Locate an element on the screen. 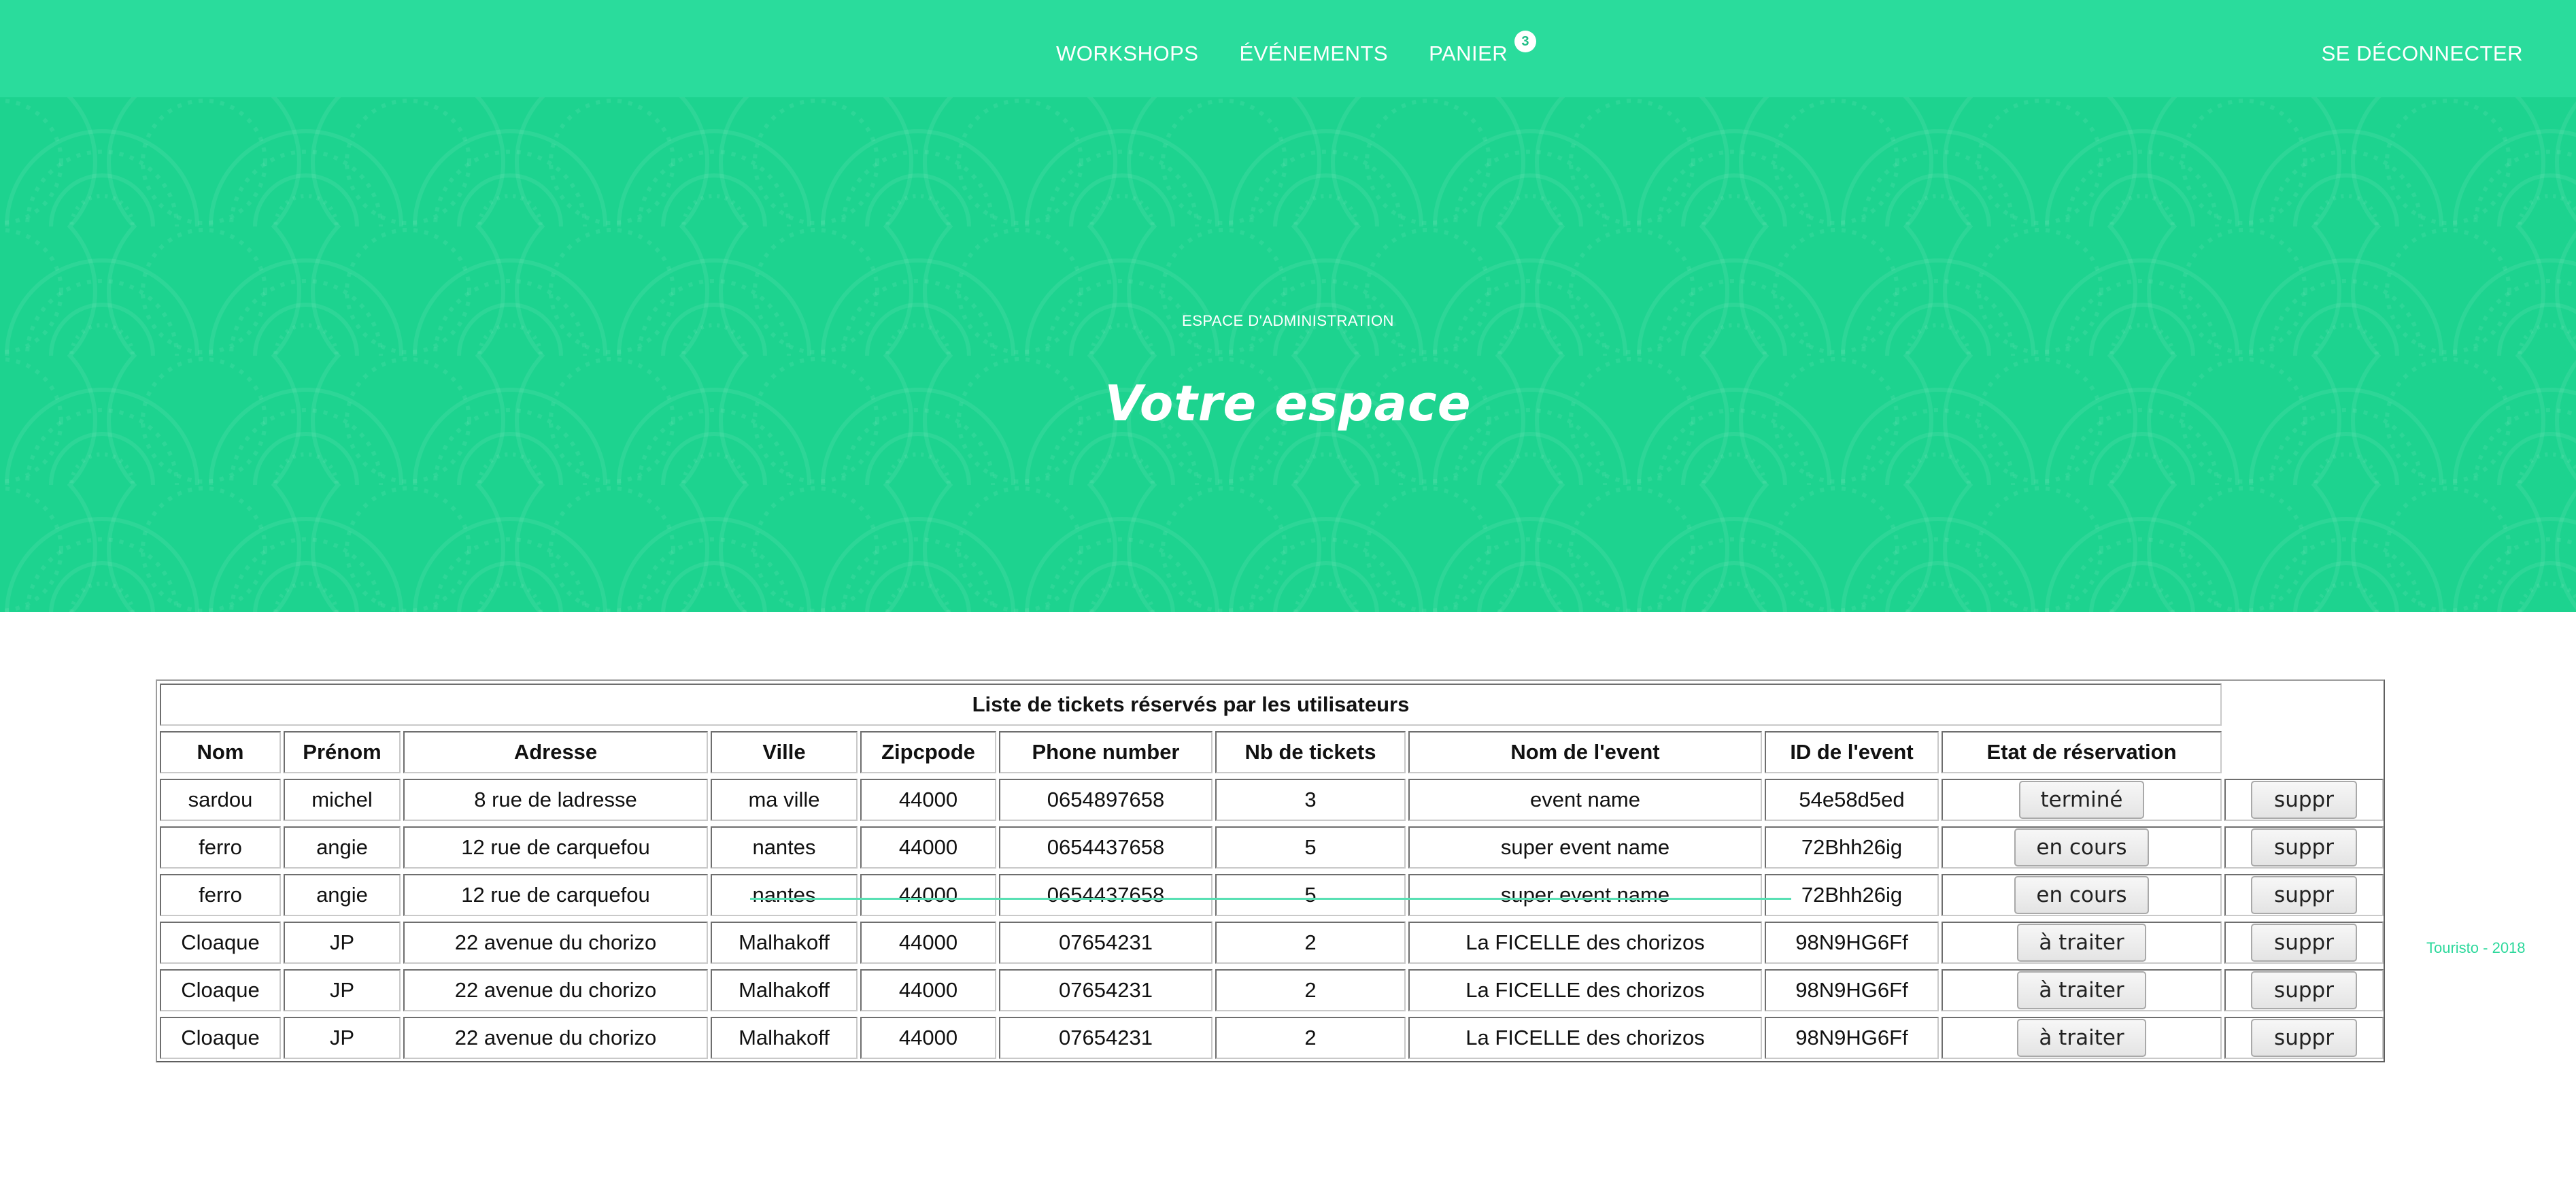  footer-credit: Touristo - 2018 is located at coordinates (2476, 948).